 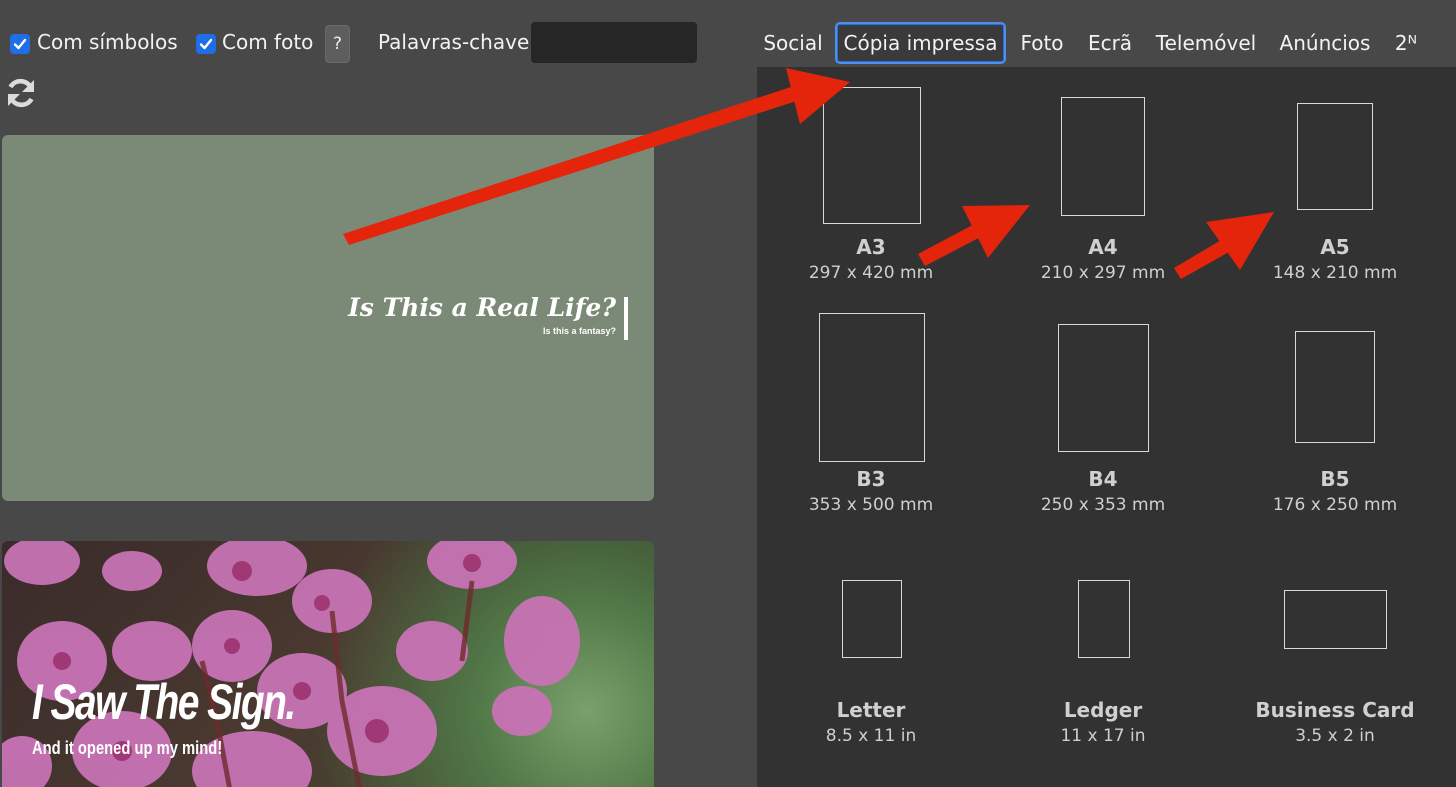 What do you see at coordinates (1110, 43) in the screenshot?
I see `tab-screen: Ecrã` at bounding box center [1110, 43].